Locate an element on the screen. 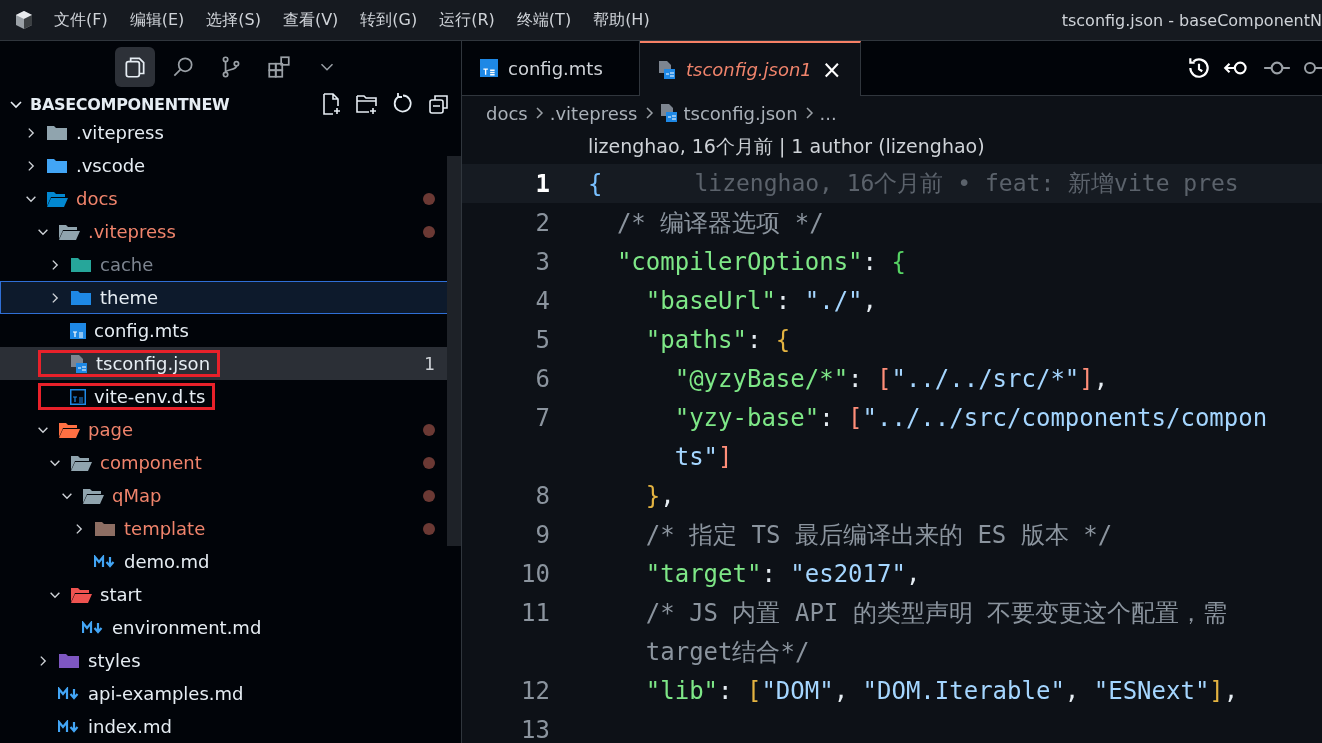  file-name: styles is located at coordinates (114, 660).